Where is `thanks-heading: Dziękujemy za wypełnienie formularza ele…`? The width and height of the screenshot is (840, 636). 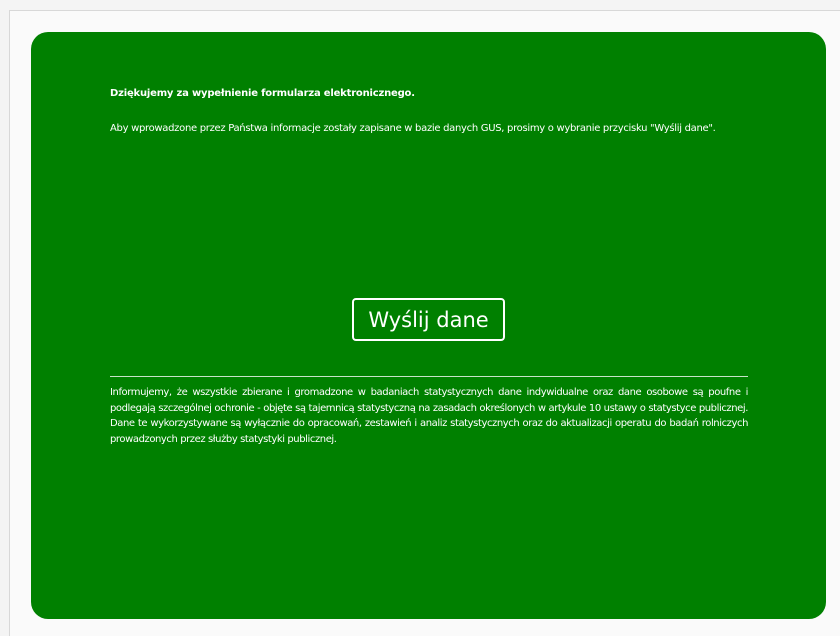 thanks-heading: Dziękujemy za wypełnienie formularza ele… is located at coordinates (262, 93).